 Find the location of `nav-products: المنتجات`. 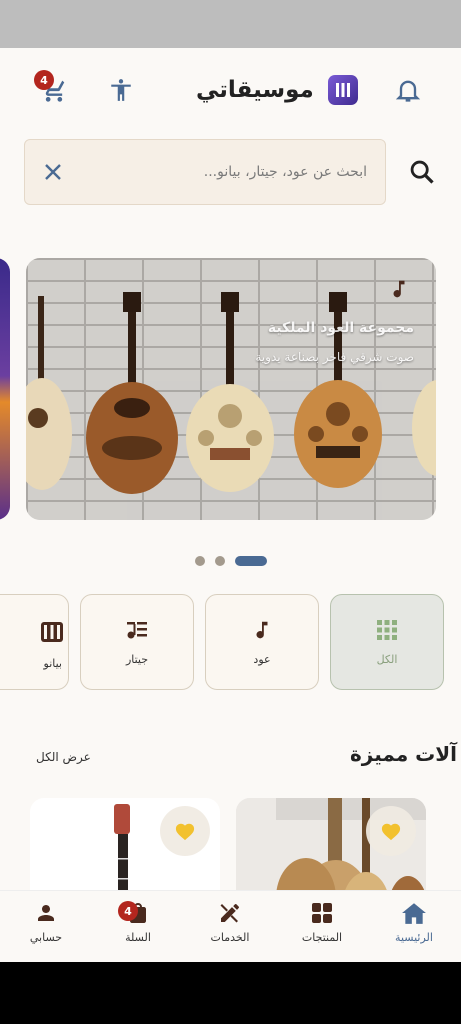

nav-products: المنتجات is located at coordinates (322, 929).